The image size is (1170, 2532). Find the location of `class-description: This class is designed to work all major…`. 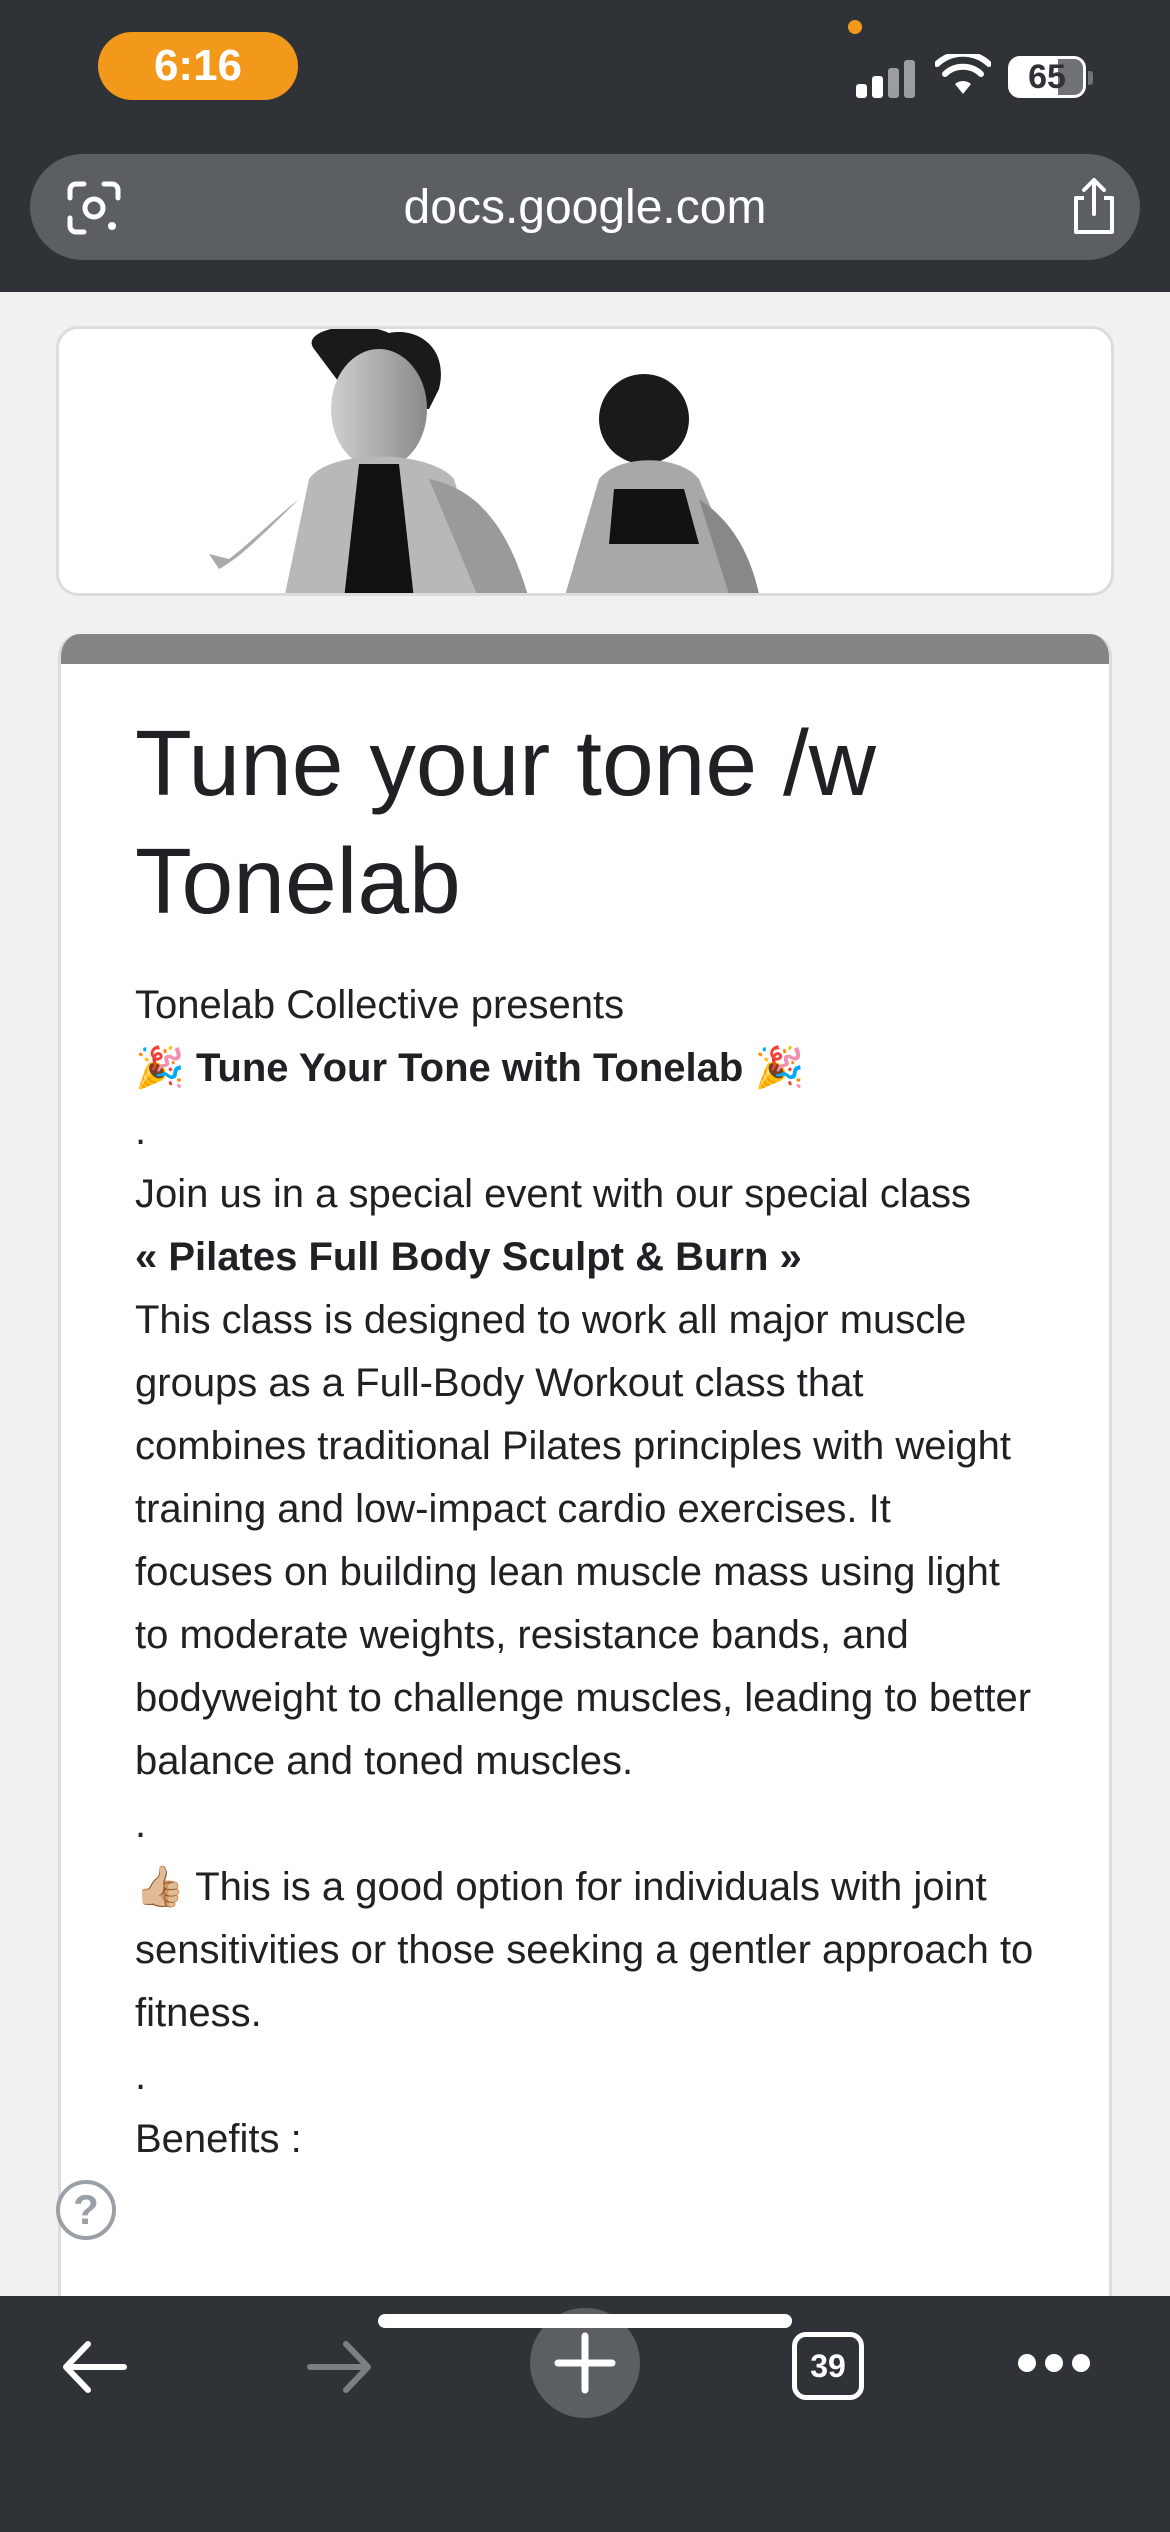

class-description: This class is designed to work all major… is located at coordinates (583, 1540).